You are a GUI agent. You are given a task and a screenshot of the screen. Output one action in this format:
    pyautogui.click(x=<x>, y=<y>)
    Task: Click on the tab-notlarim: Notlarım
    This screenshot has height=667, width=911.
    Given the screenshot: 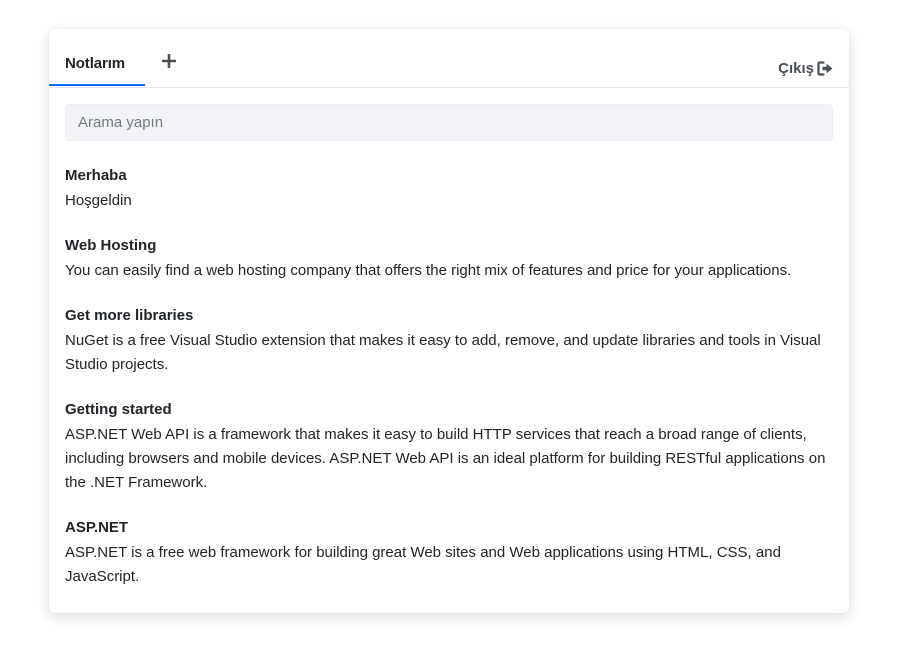 What is the action you would take?
    pyautogui.click(x=97, y=57)
    